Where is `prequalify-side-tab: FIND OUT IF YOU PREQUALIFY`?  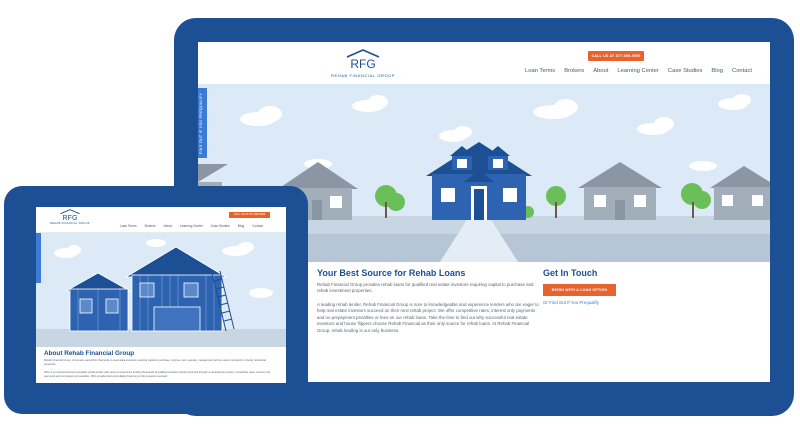 prequalify-side-tab: FIND OUT IF YOU PREQUALIFY is located at coordinates (202, 123).